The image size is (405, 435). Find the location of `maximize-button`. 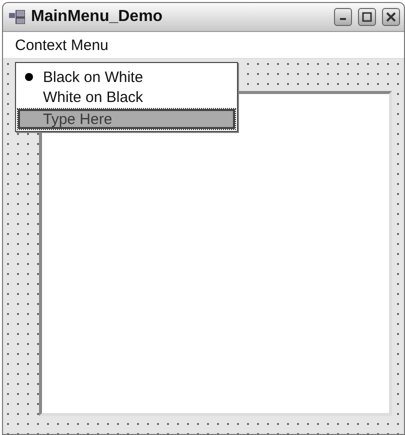

maximize-button is located at coordinates (367, 17).